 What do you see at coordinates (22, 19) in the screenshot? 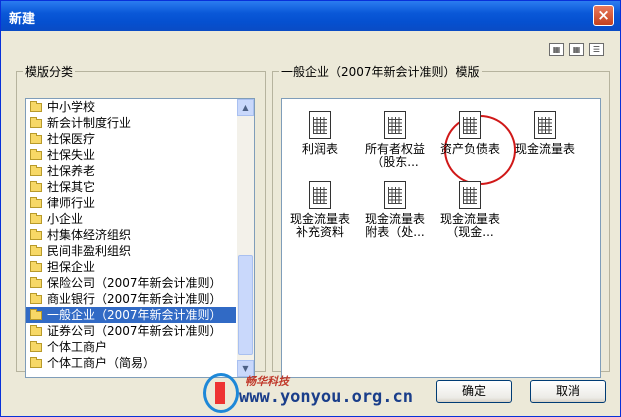
I see `window-title: 新建` at bounding box center [22, 19].